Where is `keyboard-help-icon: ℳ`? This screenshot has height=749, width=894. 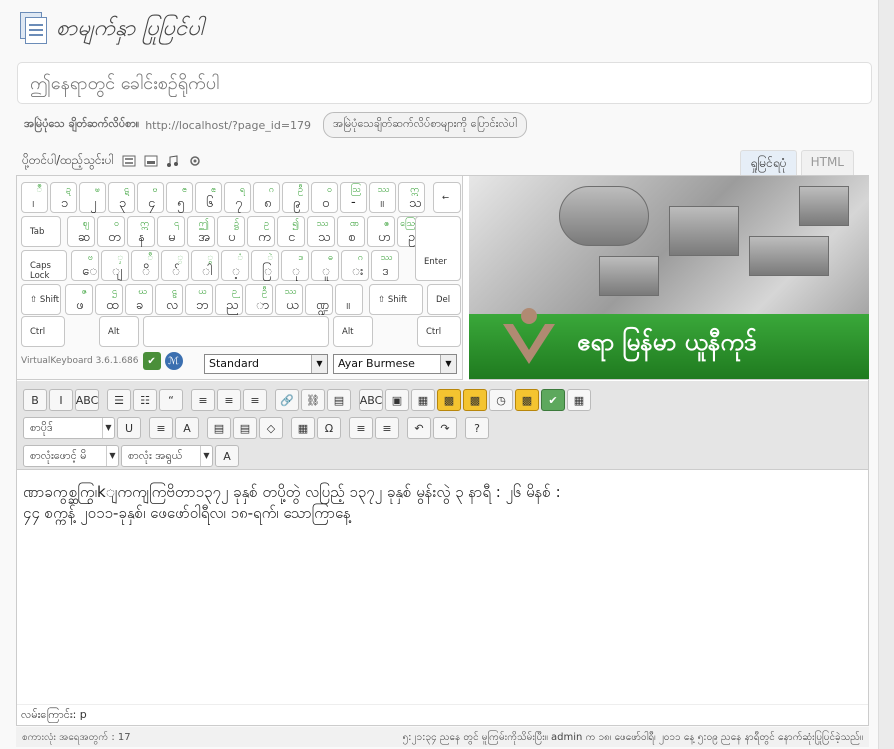
keyboard-help-icon: ℳ is located at coordinates (173, 361).